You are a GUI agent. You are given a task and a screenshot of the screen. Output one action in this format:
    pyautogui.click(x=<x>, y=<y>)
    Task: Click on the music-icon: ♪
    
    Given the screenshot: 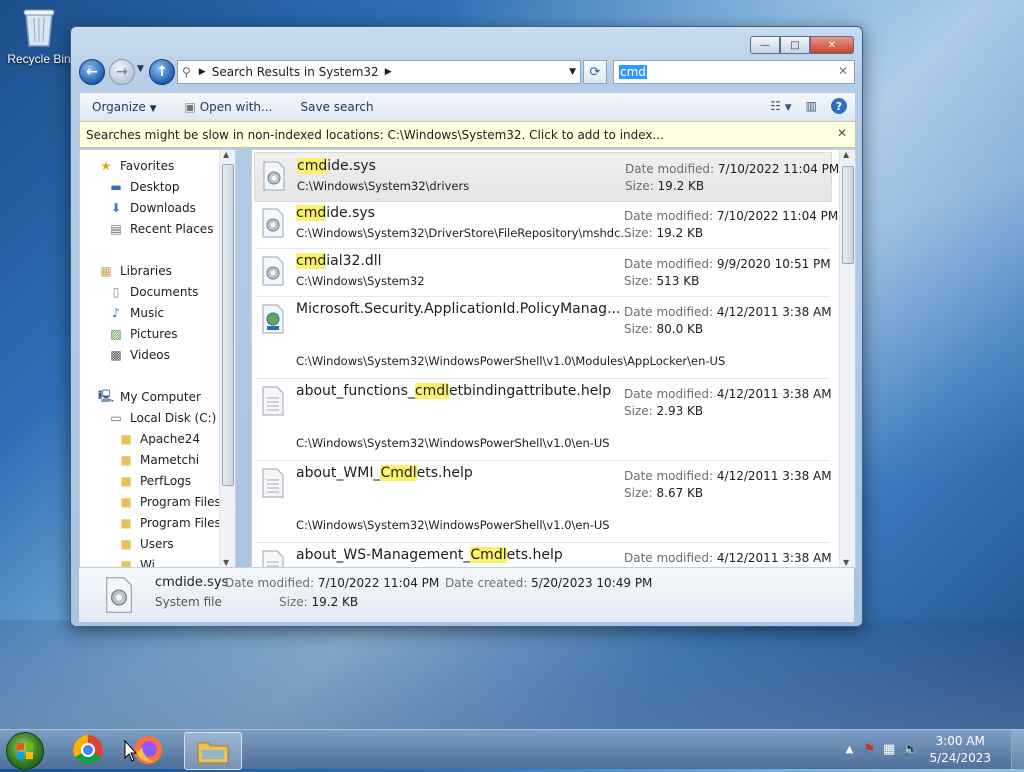 What is the action you would take?
    pyautogui.click(x=116, y=313)
    